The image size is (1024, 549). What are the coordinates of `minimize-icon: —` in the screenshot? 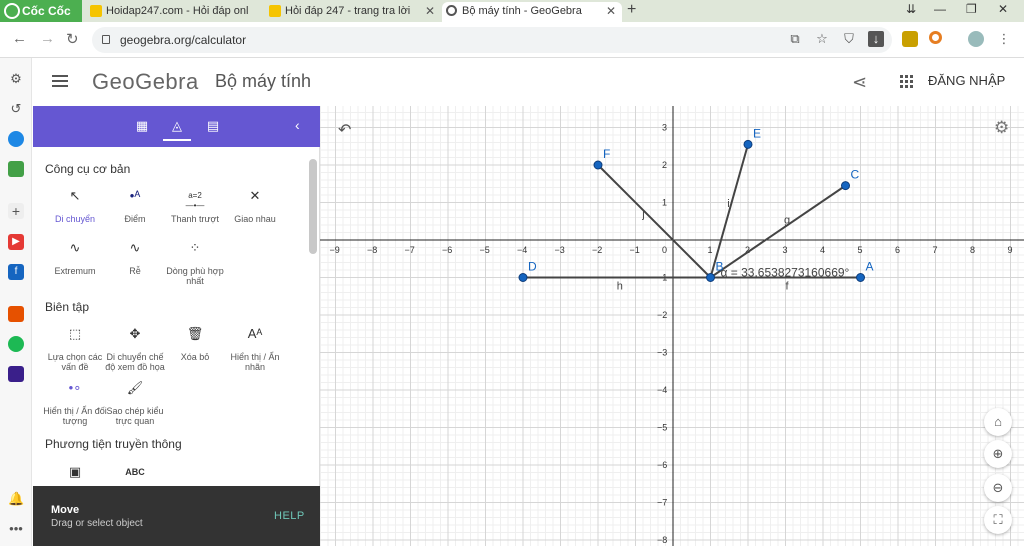 It's located at (940, 9).